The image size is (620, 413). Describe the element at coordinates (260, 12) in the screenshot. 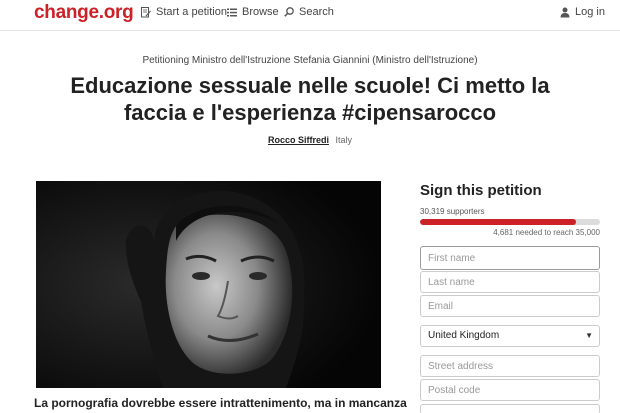

I see `browse-label: Browse` at that location.